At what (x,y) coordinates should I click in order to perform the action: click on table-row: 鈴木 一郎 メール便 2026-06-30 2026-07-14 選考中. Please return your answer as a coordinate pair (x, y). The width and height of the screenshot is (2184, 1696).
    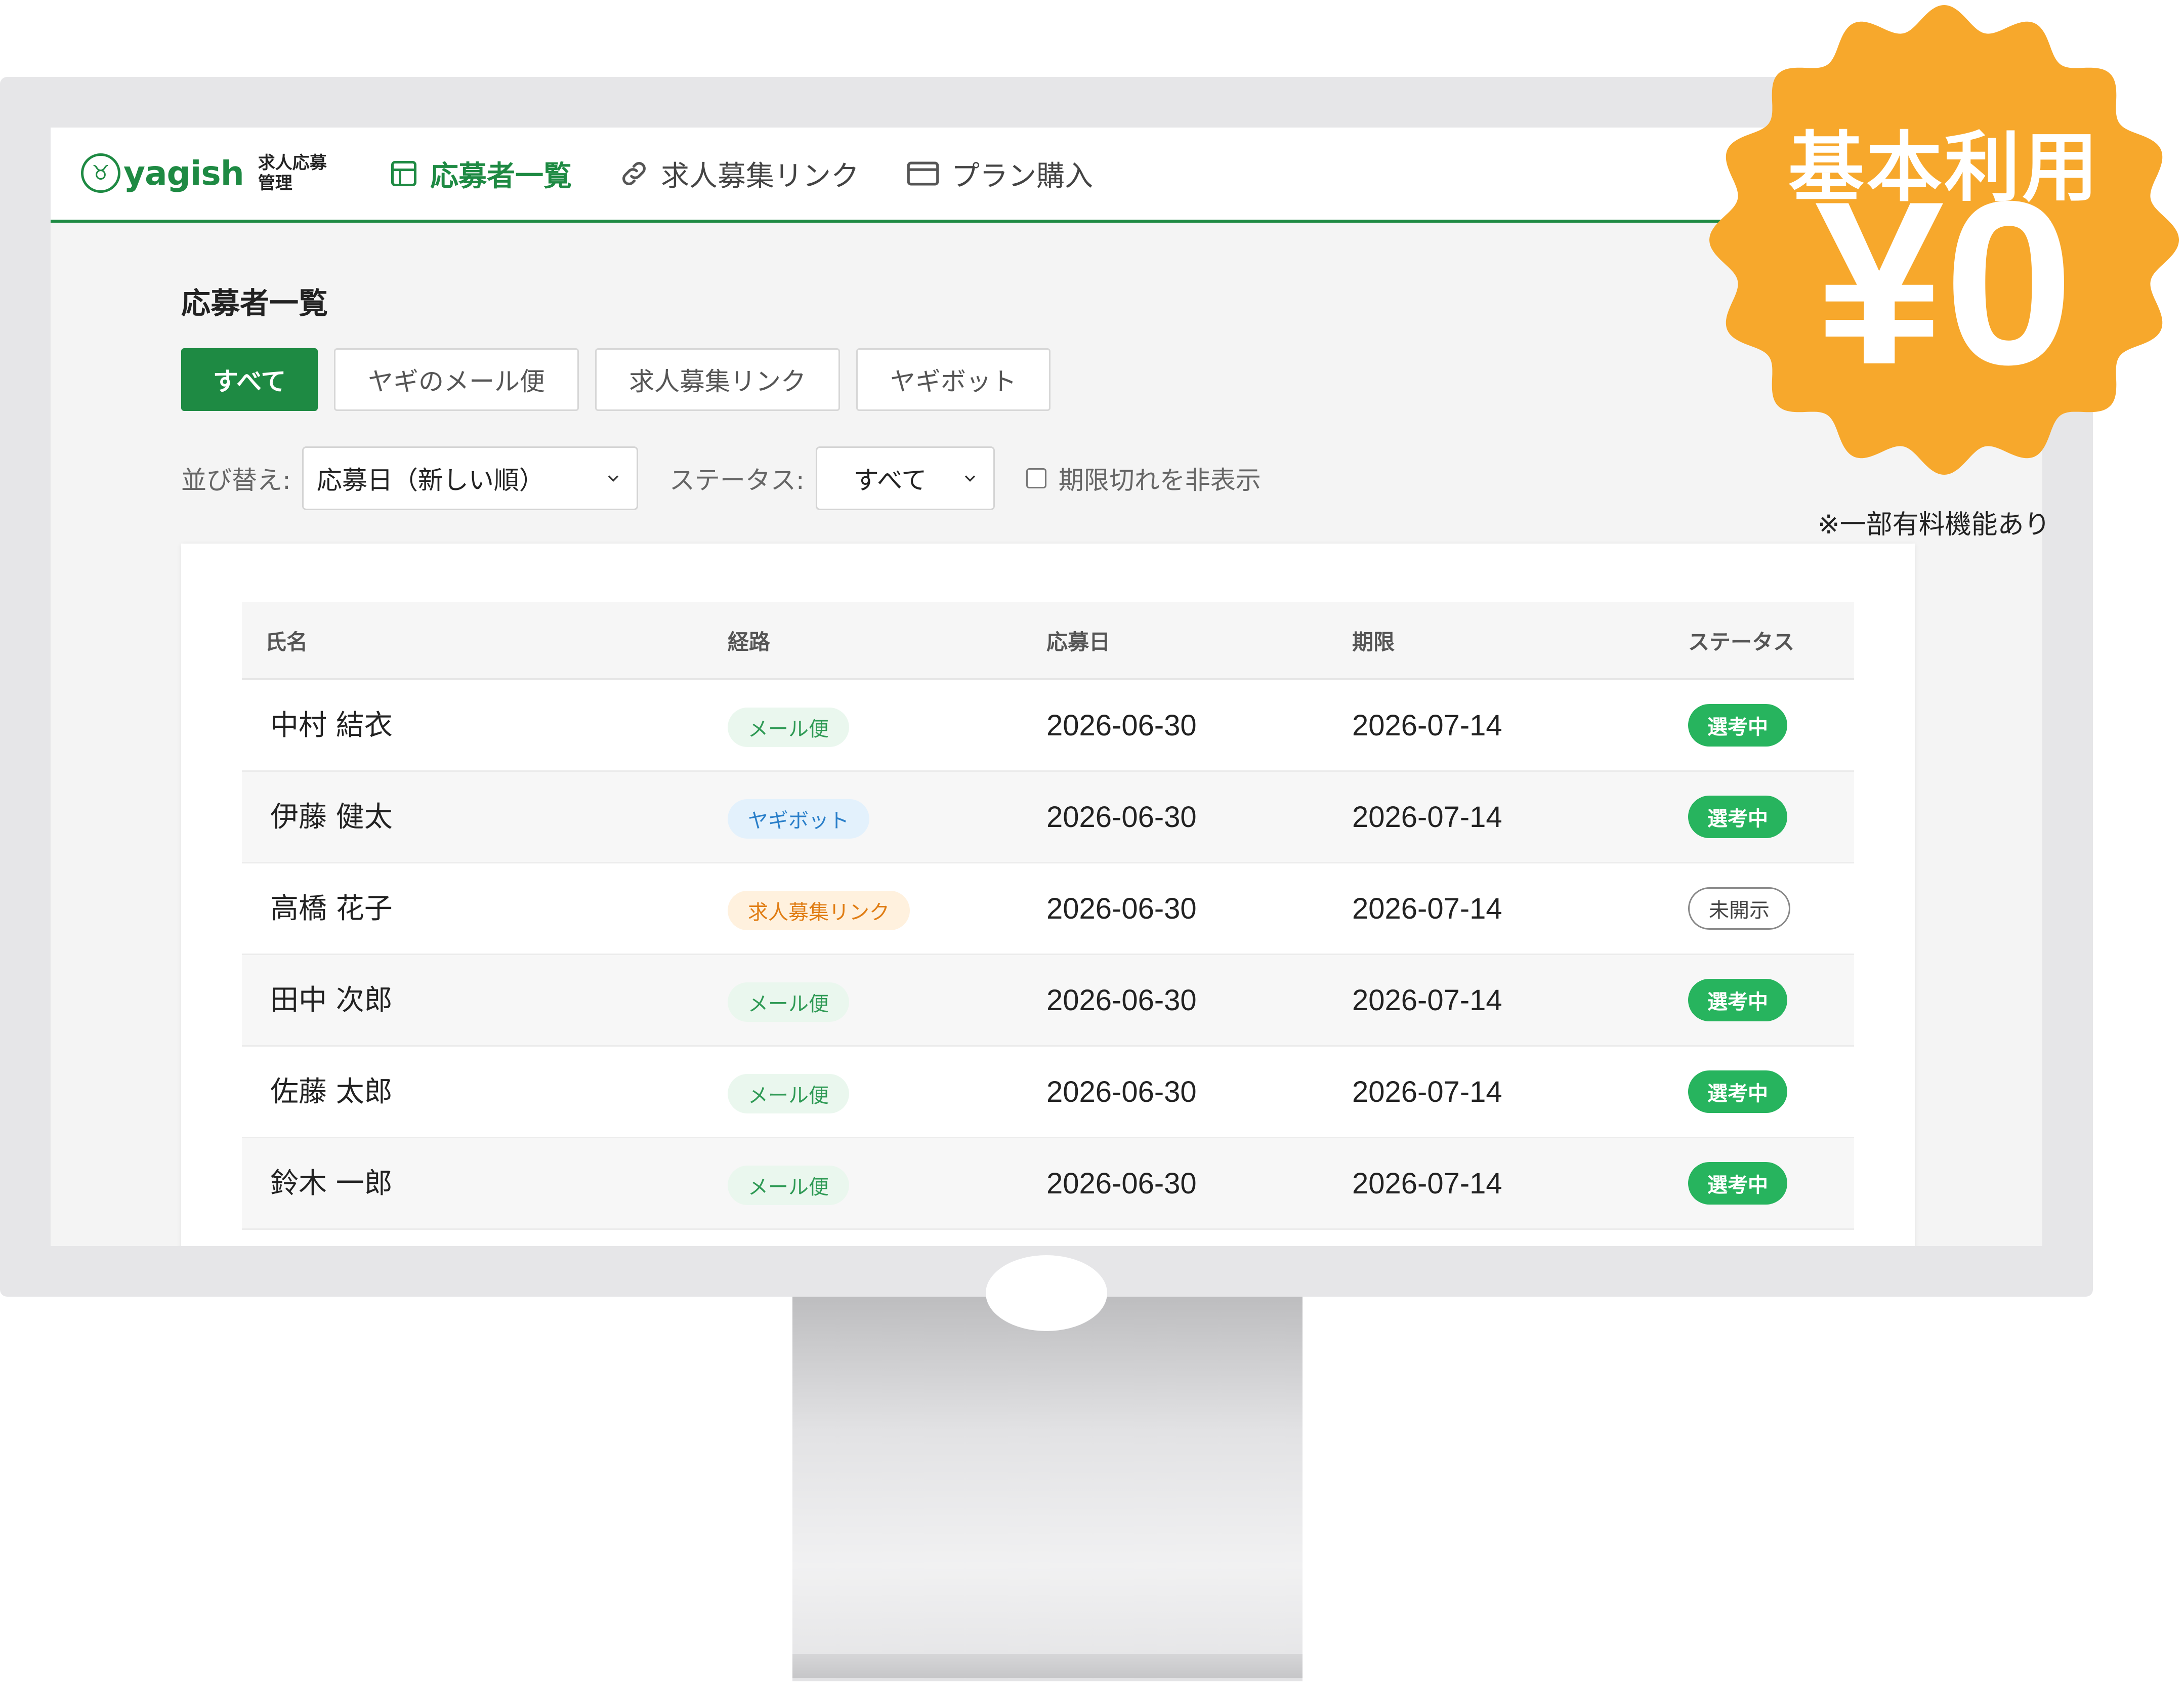
    Looking at the image, I should click on (1048, 1184).